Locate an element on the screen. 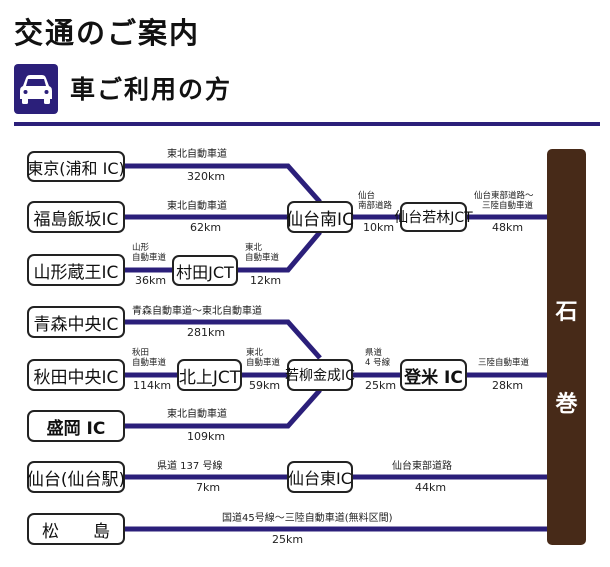 The width and height of the screenshot is (610, 567). junction-wakayanagi: 若柳金成IC is located at coordinates (320, 375).